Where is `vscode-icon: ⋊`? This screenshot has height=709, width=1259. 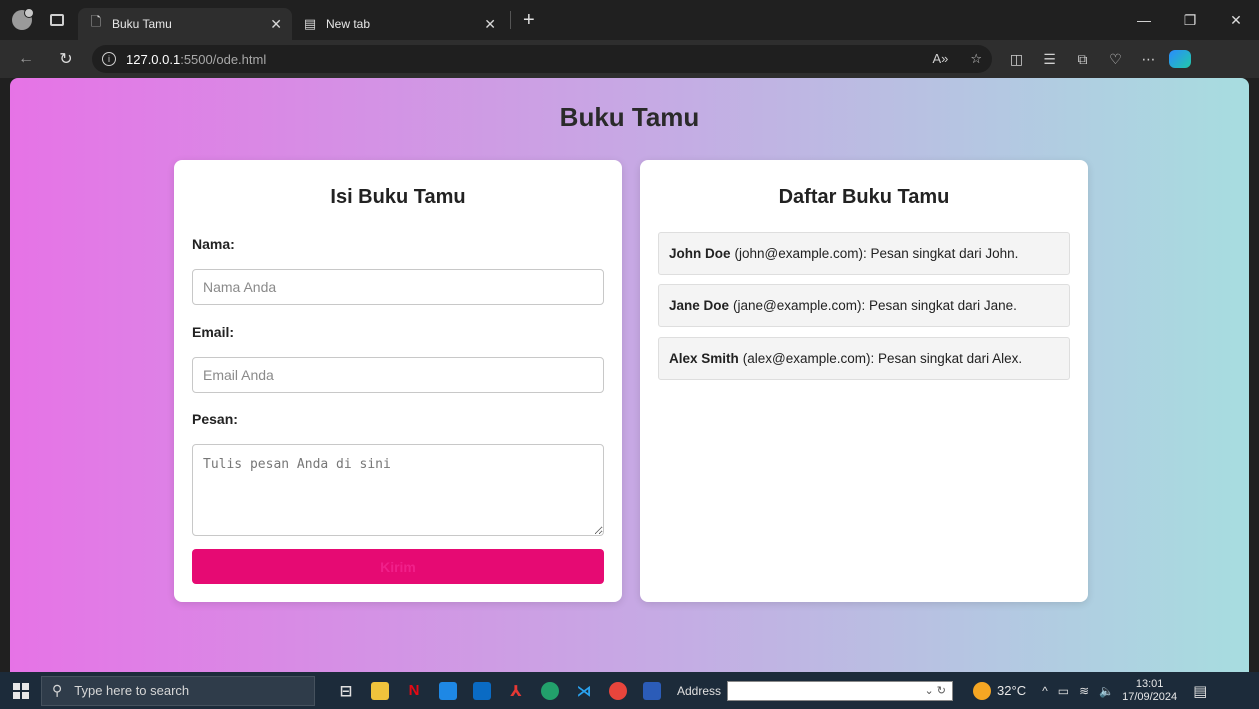
vscode-icon: ⋊ is located at coordinates (584, 690).